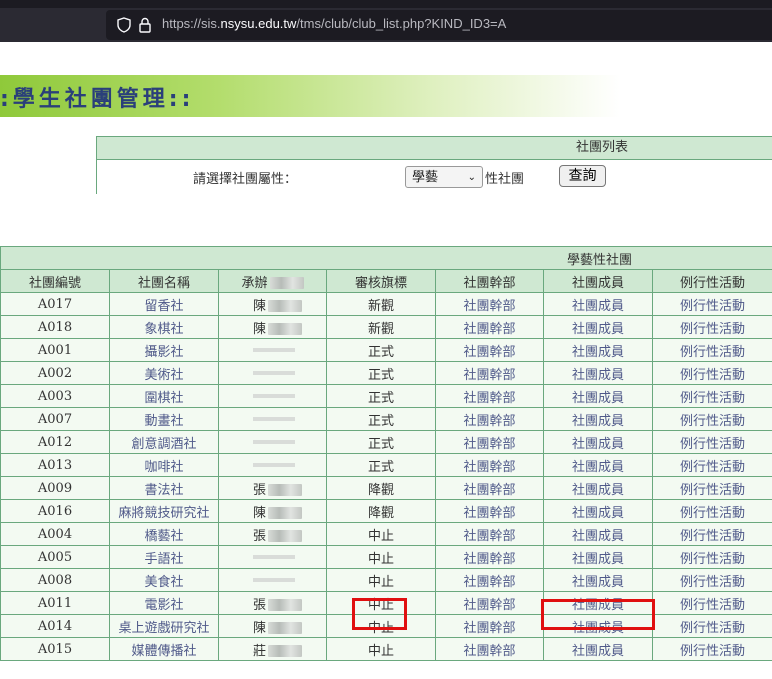 The image size is (772, 679). I want to click on col-header-flag: 審核旗標, so click(381, 281).